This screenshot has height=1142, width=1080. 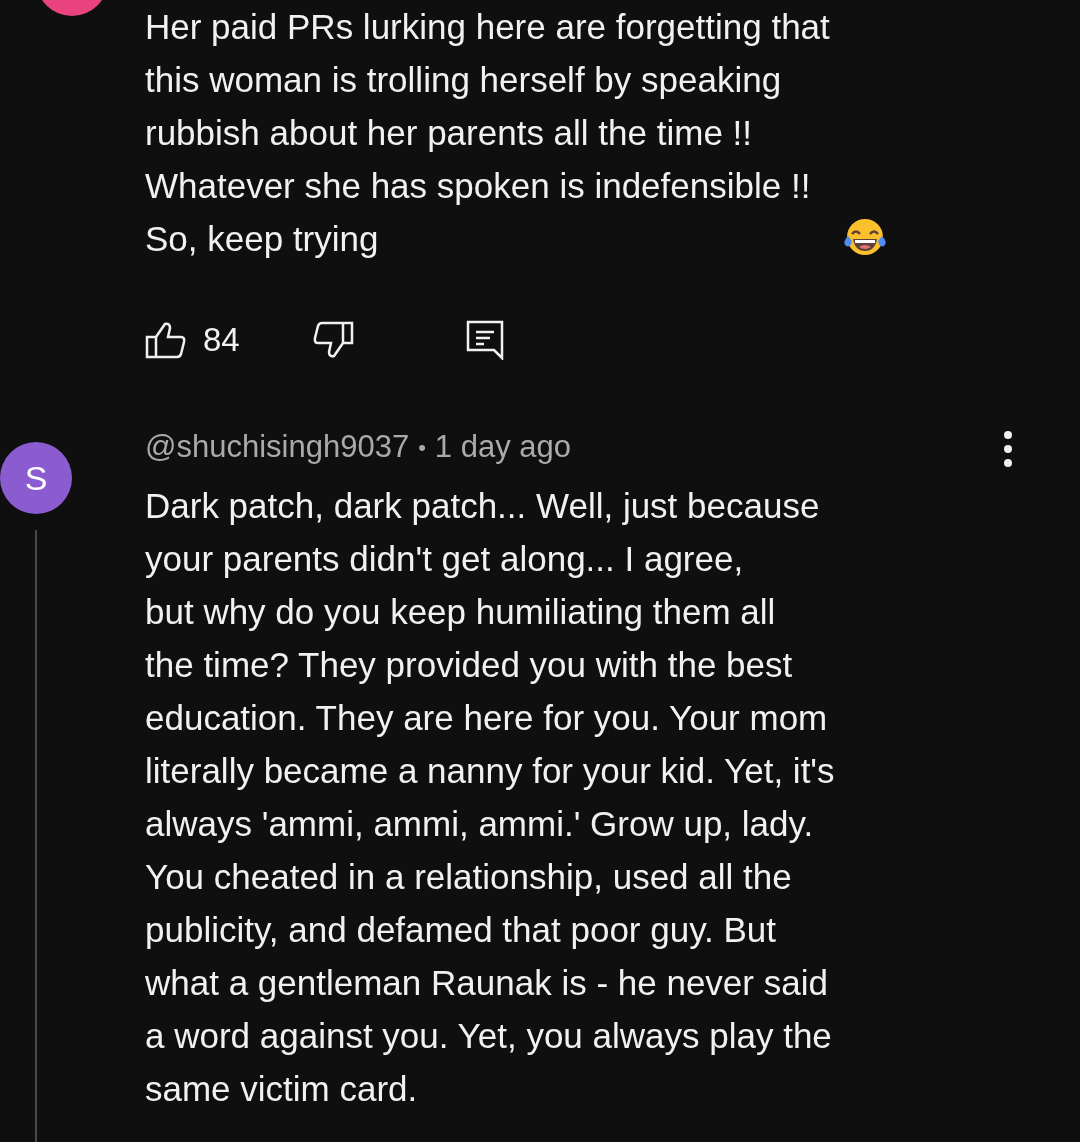 I want to click on dislike-icon, so click(x=332, y=340).